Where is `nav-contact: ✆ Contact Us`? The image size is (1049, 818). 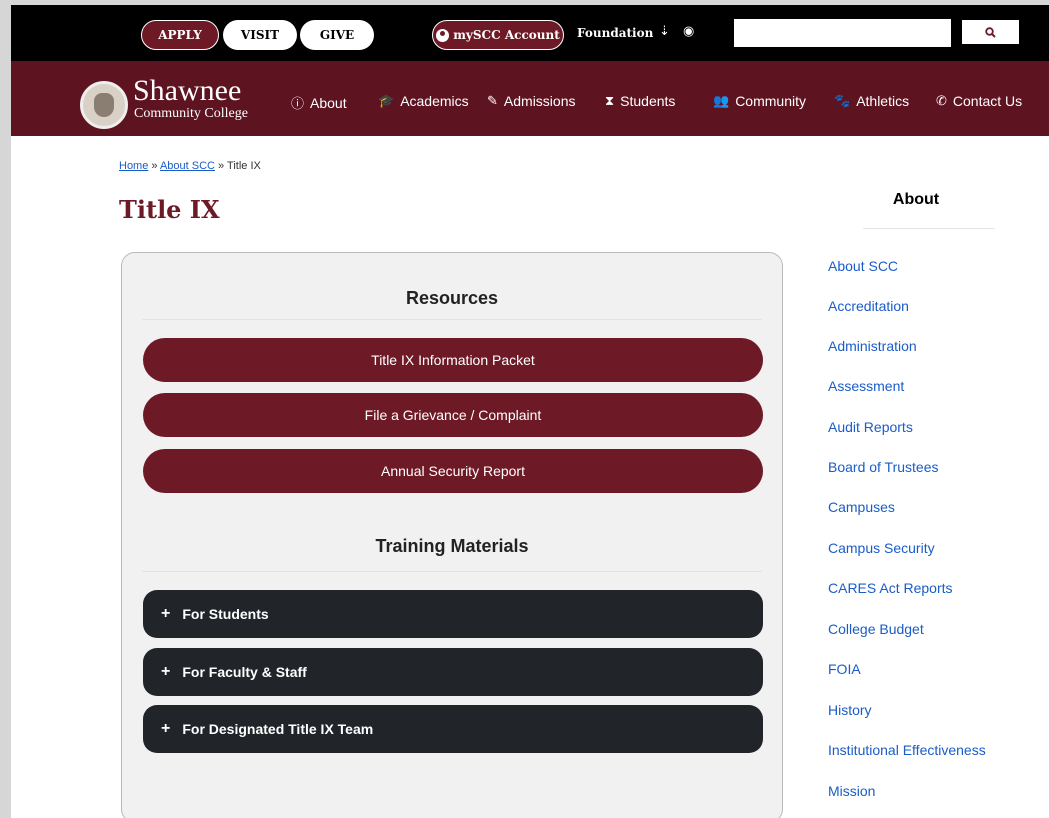 nav-contact: ✆ Contact Us is located at coordinates (979, 101).